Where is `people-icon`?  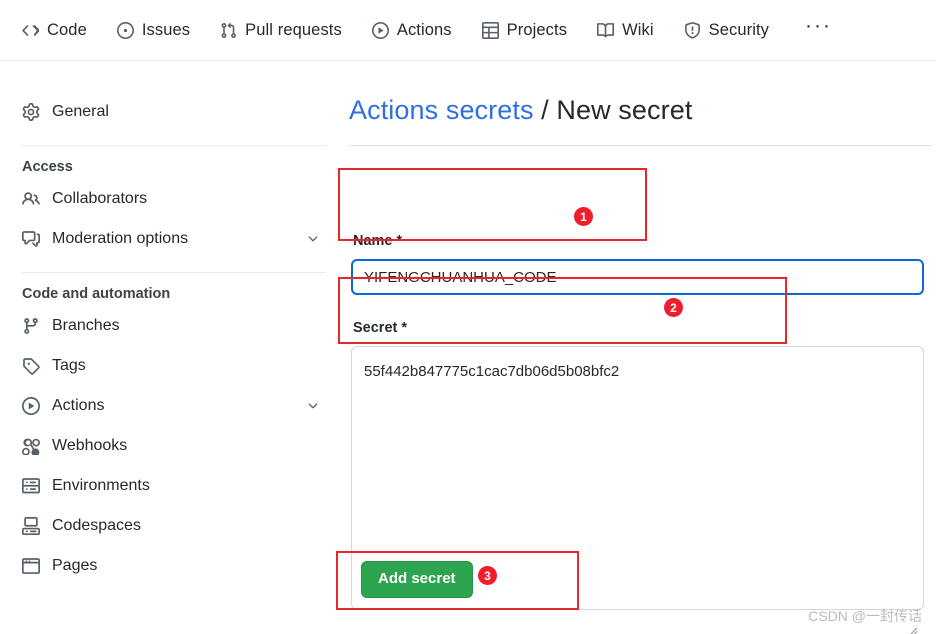 people-icon is located at coordinates (31, 199).